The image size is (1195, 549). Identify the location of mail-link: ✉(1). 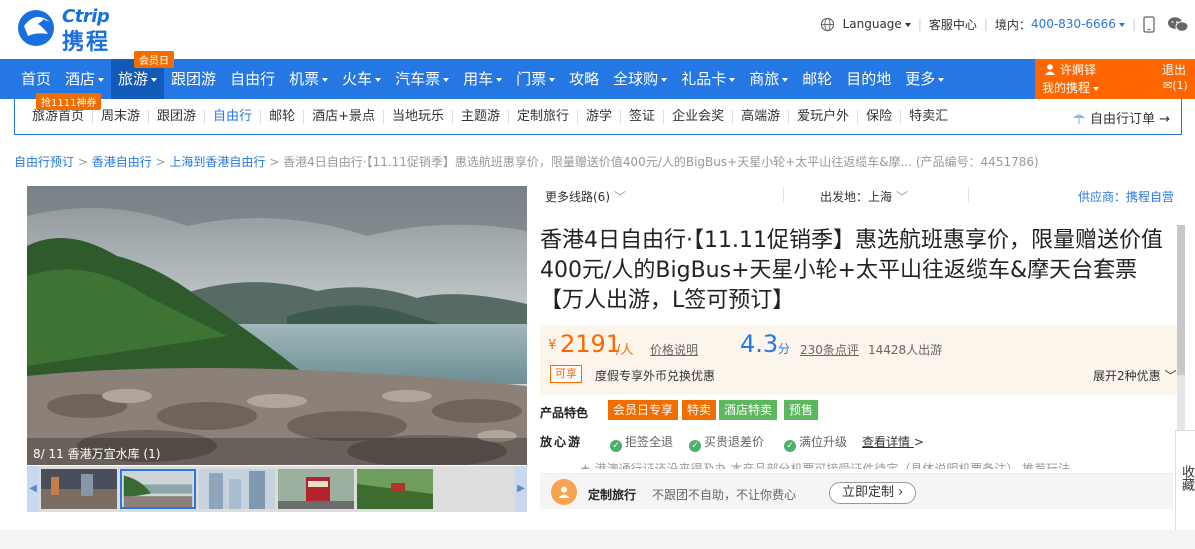
(1175, 85).